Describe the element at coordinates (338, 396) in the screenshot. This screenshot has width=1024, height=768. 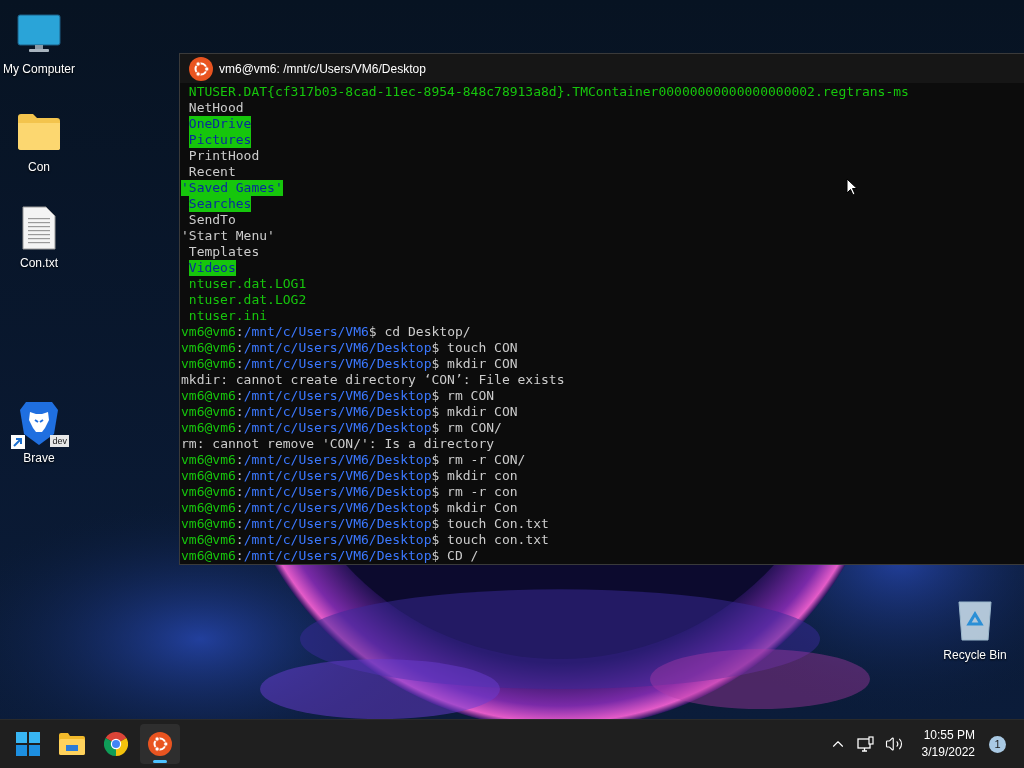
I see `terminal-line: vm6@vm6:/mnt/c/Users/VM6/Desktop$ rm CON` at that location.